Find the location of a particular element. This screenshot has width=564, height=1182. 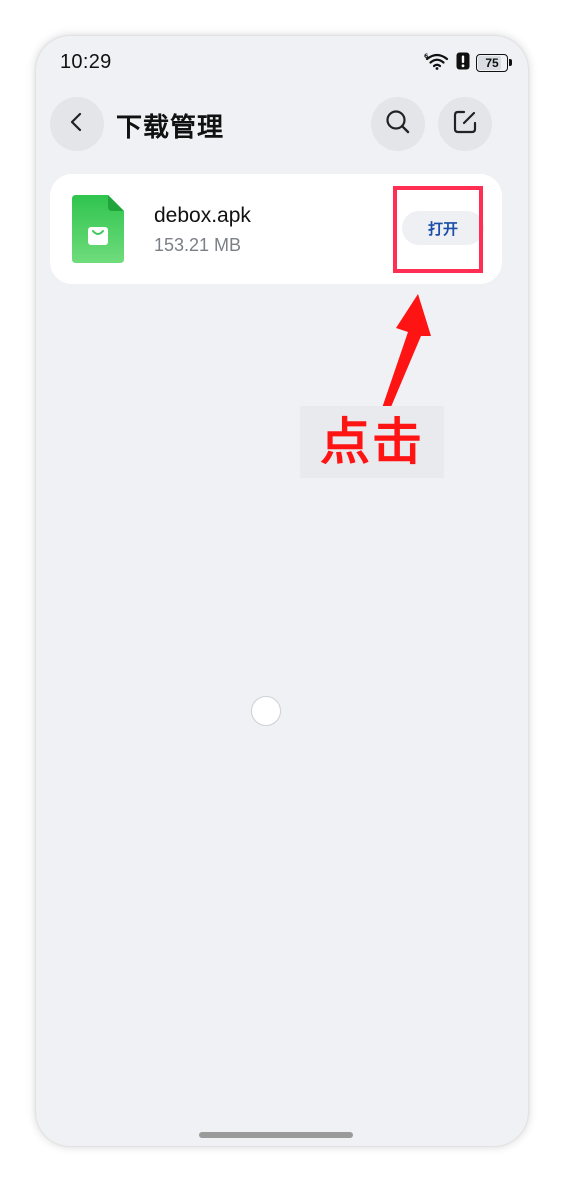

open-button: 打开 is located at coordinates (443, 228).